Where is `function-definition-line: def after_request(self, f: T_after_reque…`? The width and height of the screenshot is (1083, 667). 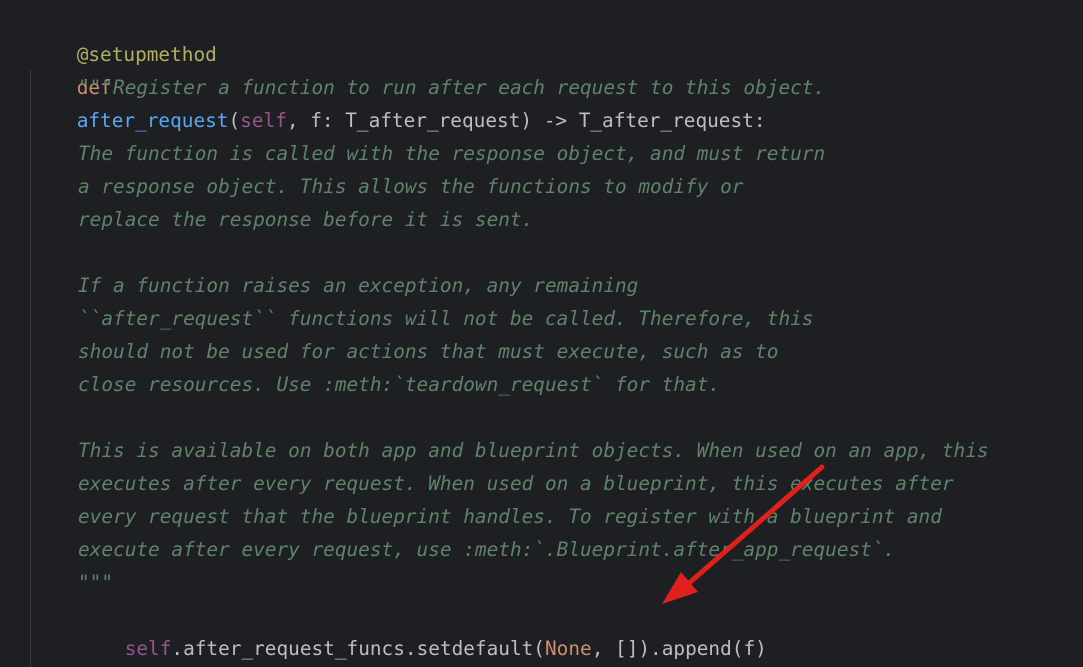
function-definition-line: def after_request(self, f: T_after_reque… is located at coordinates (398, 85).